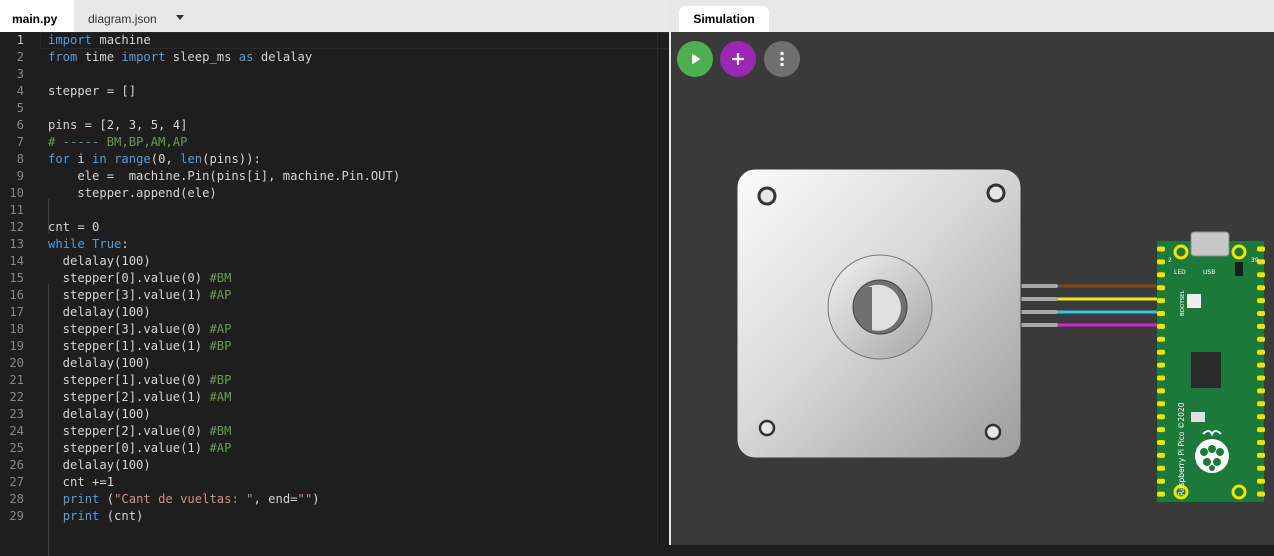 This screenshot has width=1274, height=556. Describe the element at coordinates (1206, 370) in the screenshot. I see `rp2040-chip` at that location.